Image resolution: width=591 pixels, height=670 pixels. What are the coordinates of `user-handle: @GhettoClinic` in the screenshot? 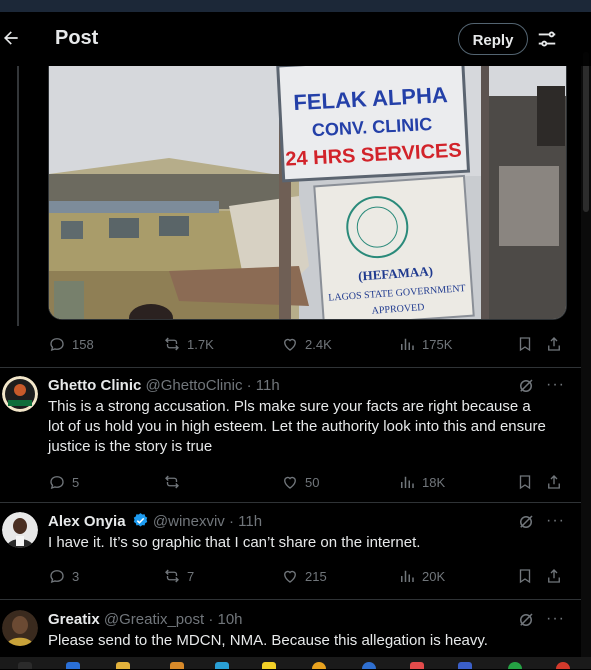 It's located at (194, 385).